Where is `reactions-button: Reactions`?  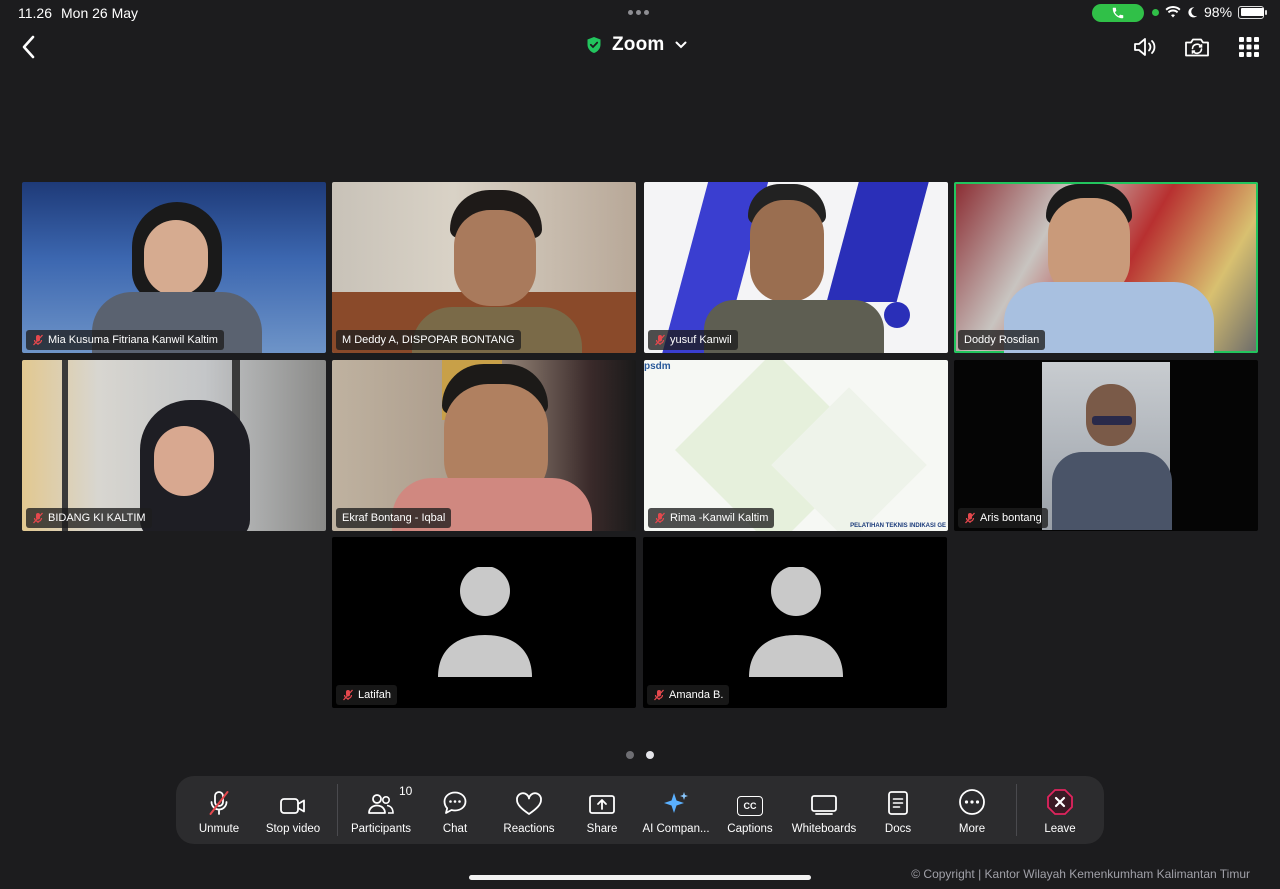
reactions-button: Reactions is located at coordinates (529, 810).